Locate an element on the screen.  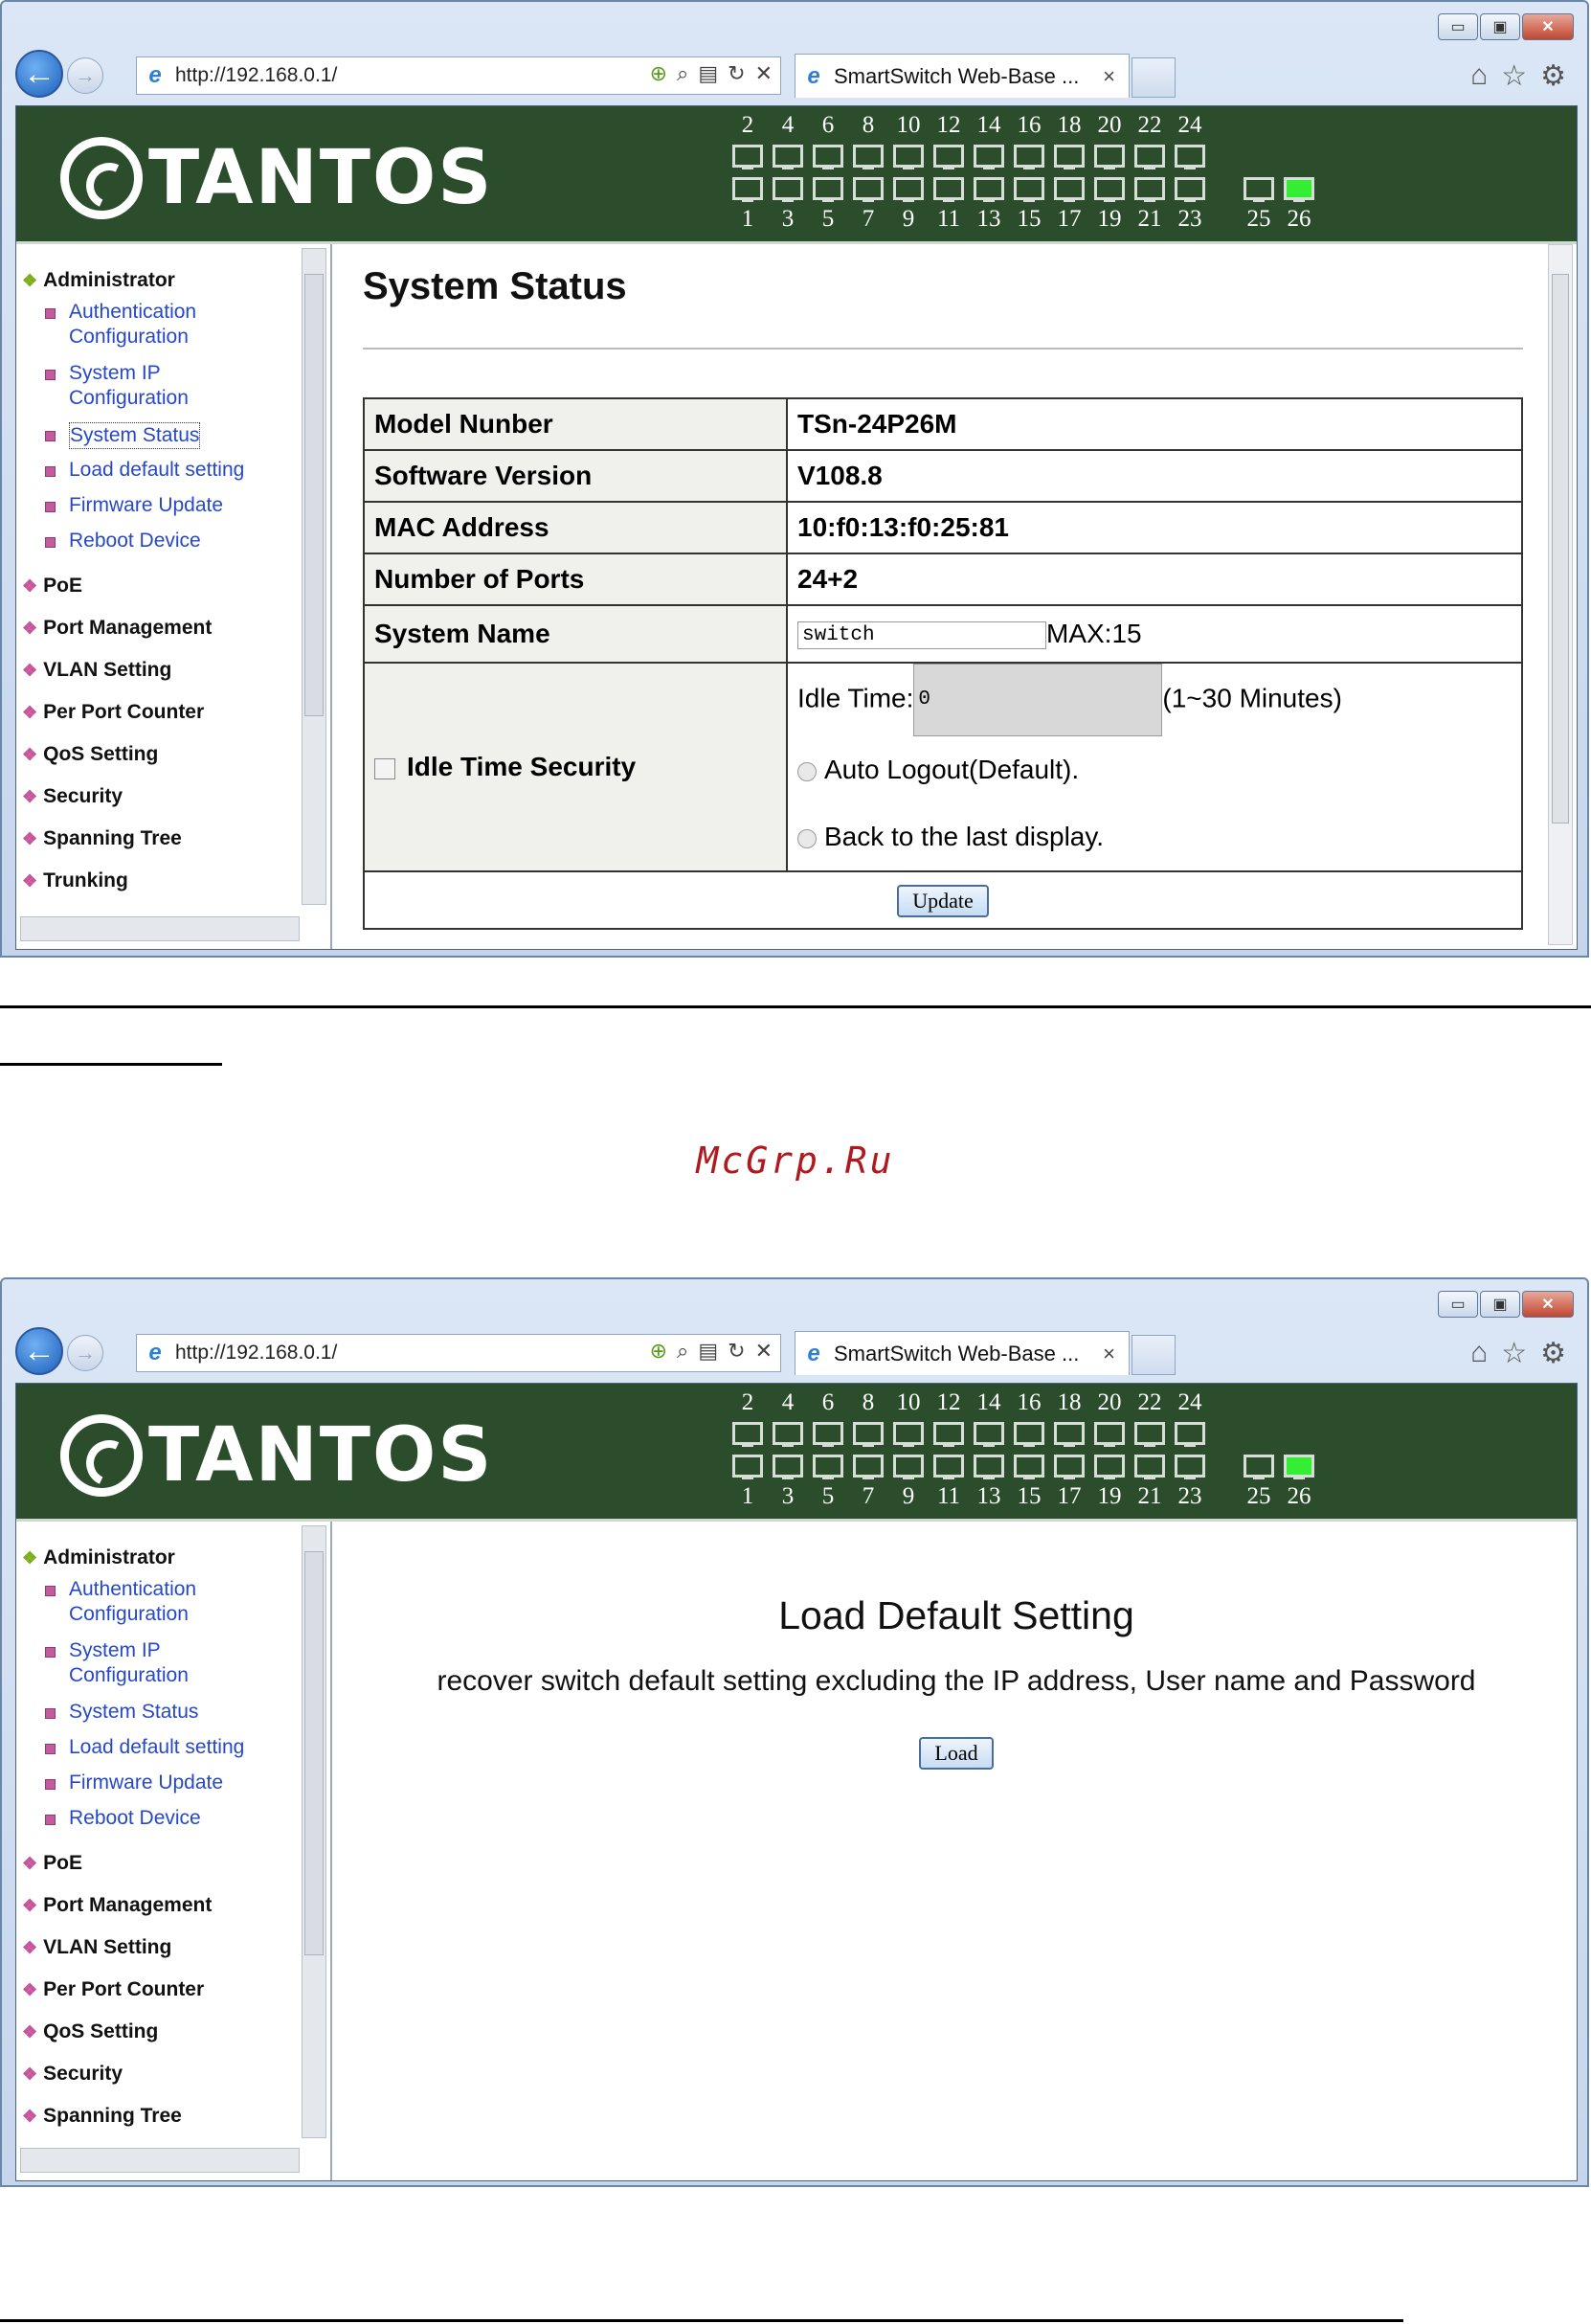
close-window-button: ✕ is located at coordinates (1548, 27).